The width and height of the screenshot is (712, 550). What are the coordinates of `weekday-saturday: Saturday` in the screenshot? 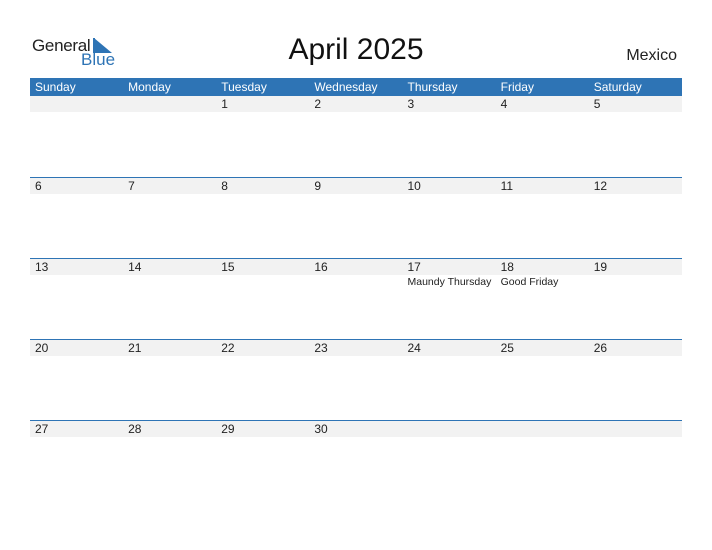 It's located at (617, 87).